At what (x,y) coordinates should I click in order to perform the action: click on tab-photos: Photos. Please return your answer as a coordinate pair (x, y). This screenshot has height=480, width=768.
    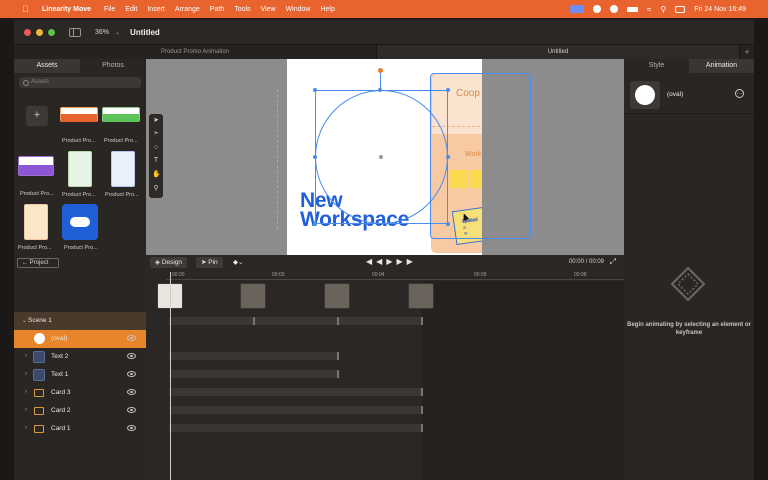
    Looking at the image, I should click on (113, 66).